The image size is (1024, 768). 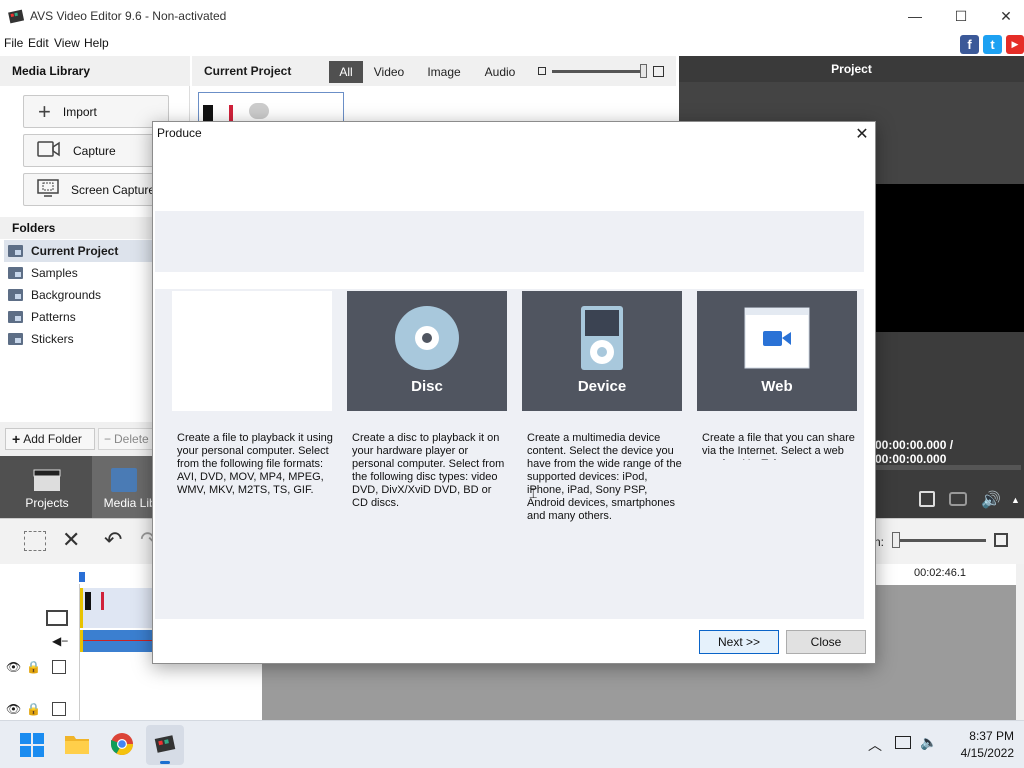 What do you see at coordinates (13, 667) in the screenshot?
I see `eye-icon: 👁` at bounding box center [13, 667].